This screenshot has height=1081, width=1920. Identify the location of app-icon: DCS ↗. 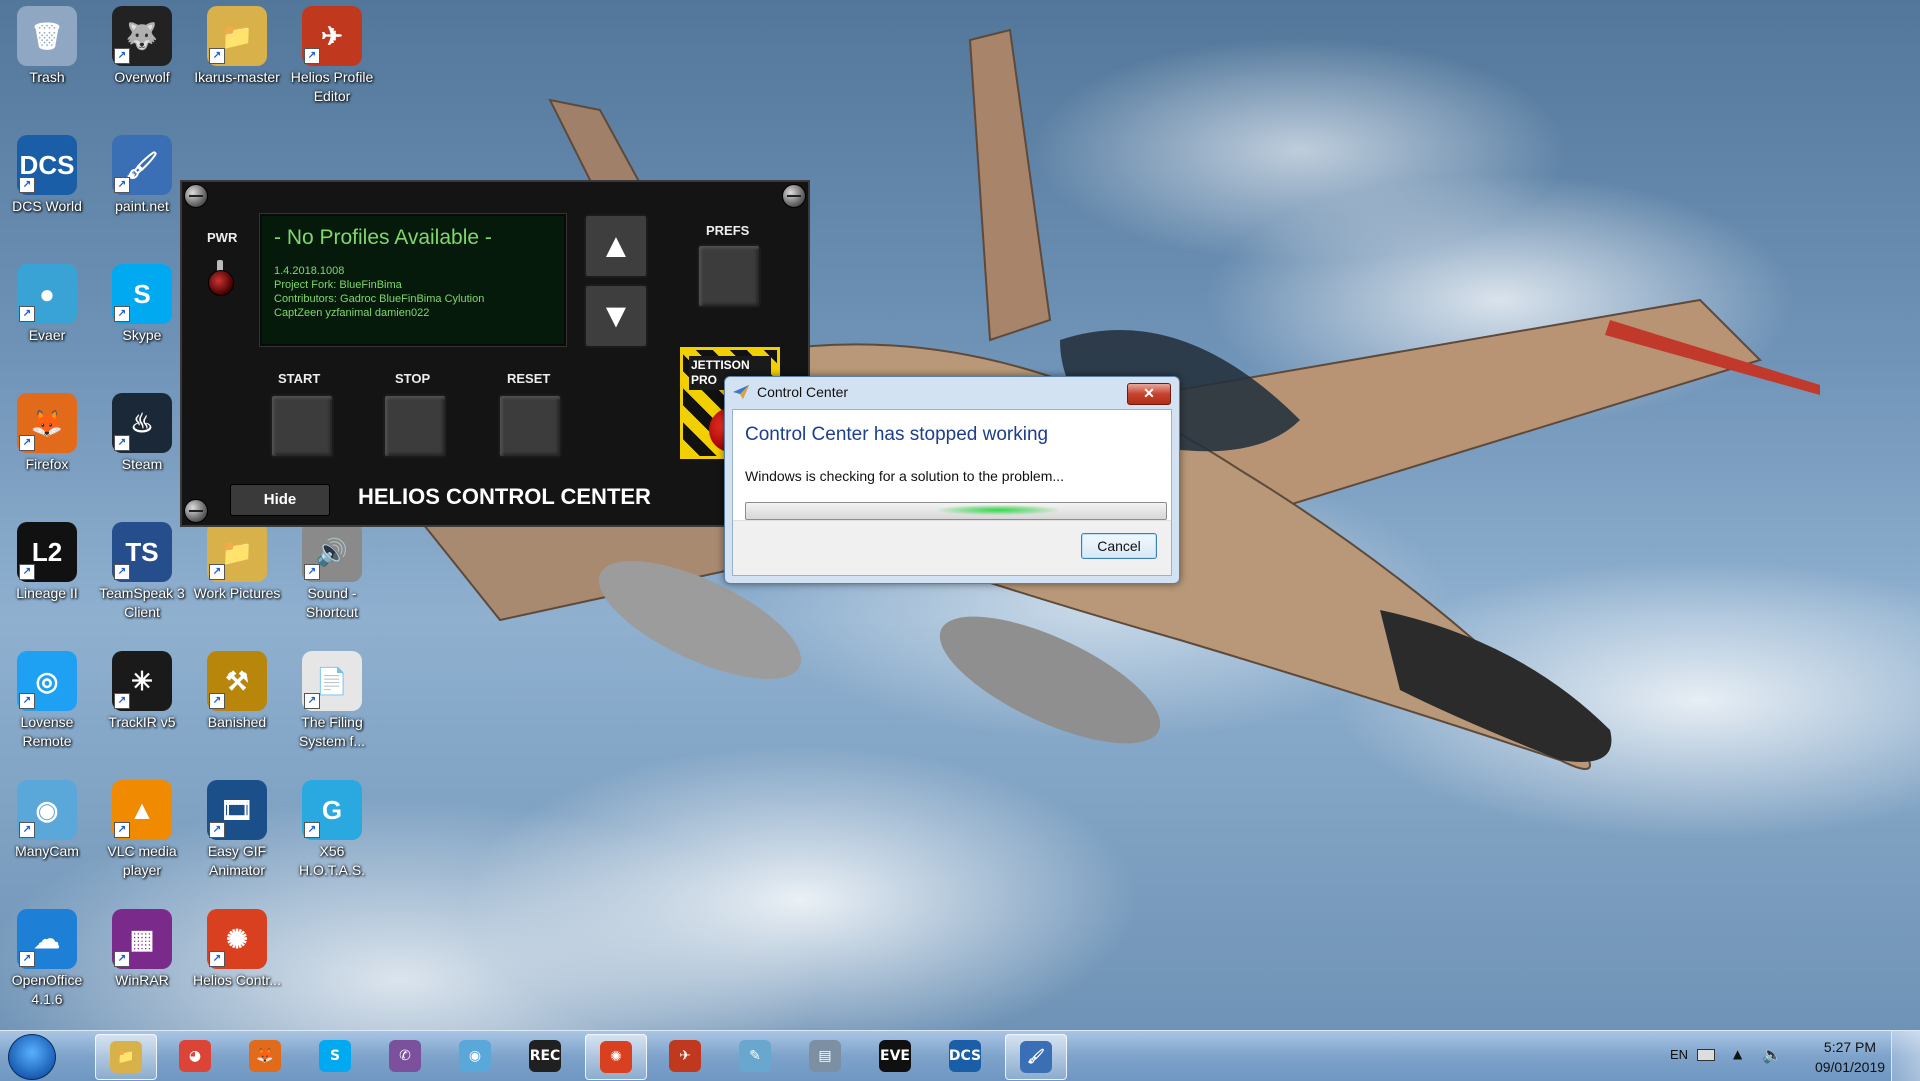
(47, 165).